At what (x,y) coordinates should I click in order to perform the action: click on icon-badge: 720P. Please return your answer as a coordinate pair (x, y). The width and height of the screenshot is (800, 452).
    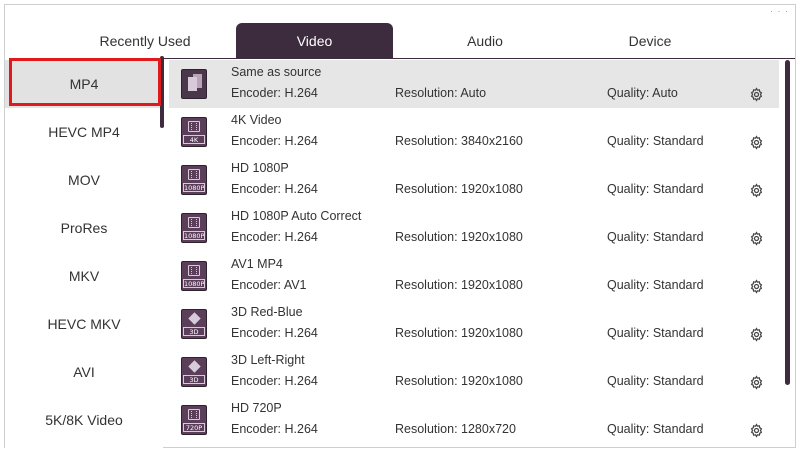
    Looking at the image, I should click on (194, 427).